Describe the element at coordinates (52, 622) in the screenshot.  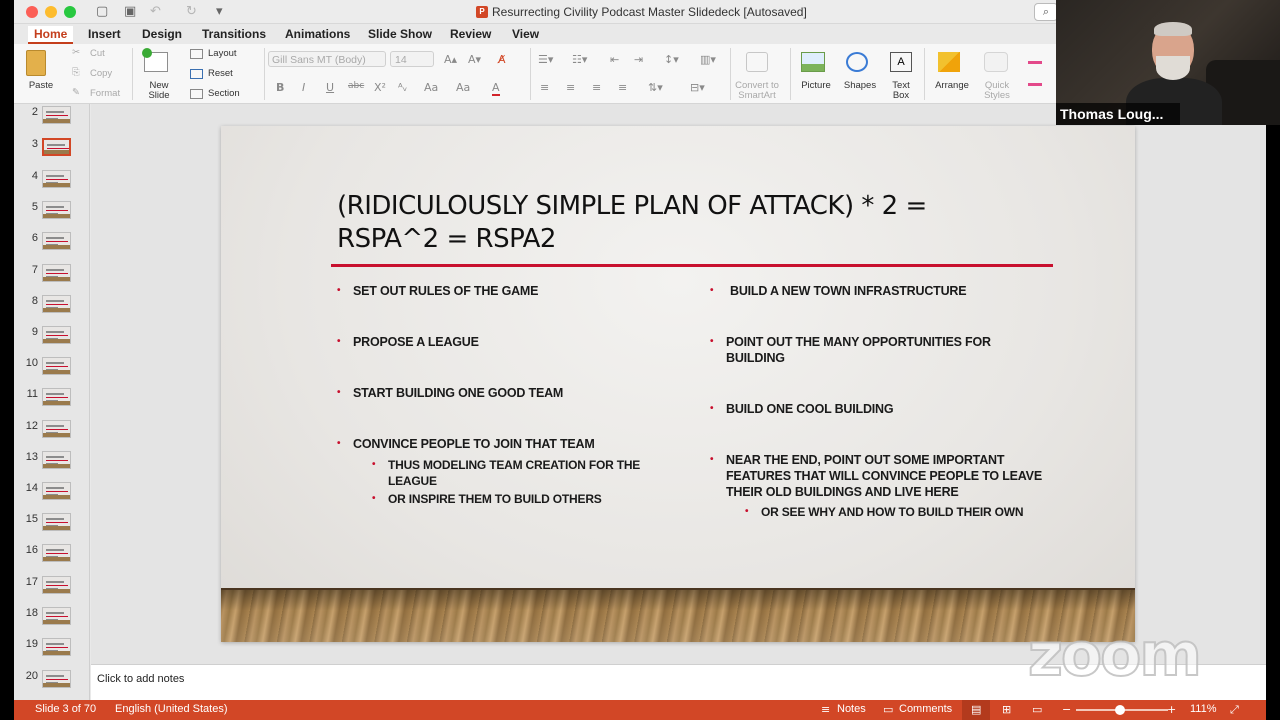
I see `slide-thumbnail: 18` at that location.